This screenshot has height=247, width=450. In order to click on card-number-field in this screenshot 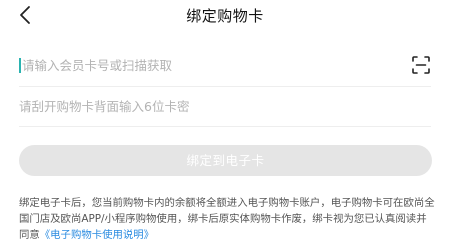, I will do `click(225, 65)`.